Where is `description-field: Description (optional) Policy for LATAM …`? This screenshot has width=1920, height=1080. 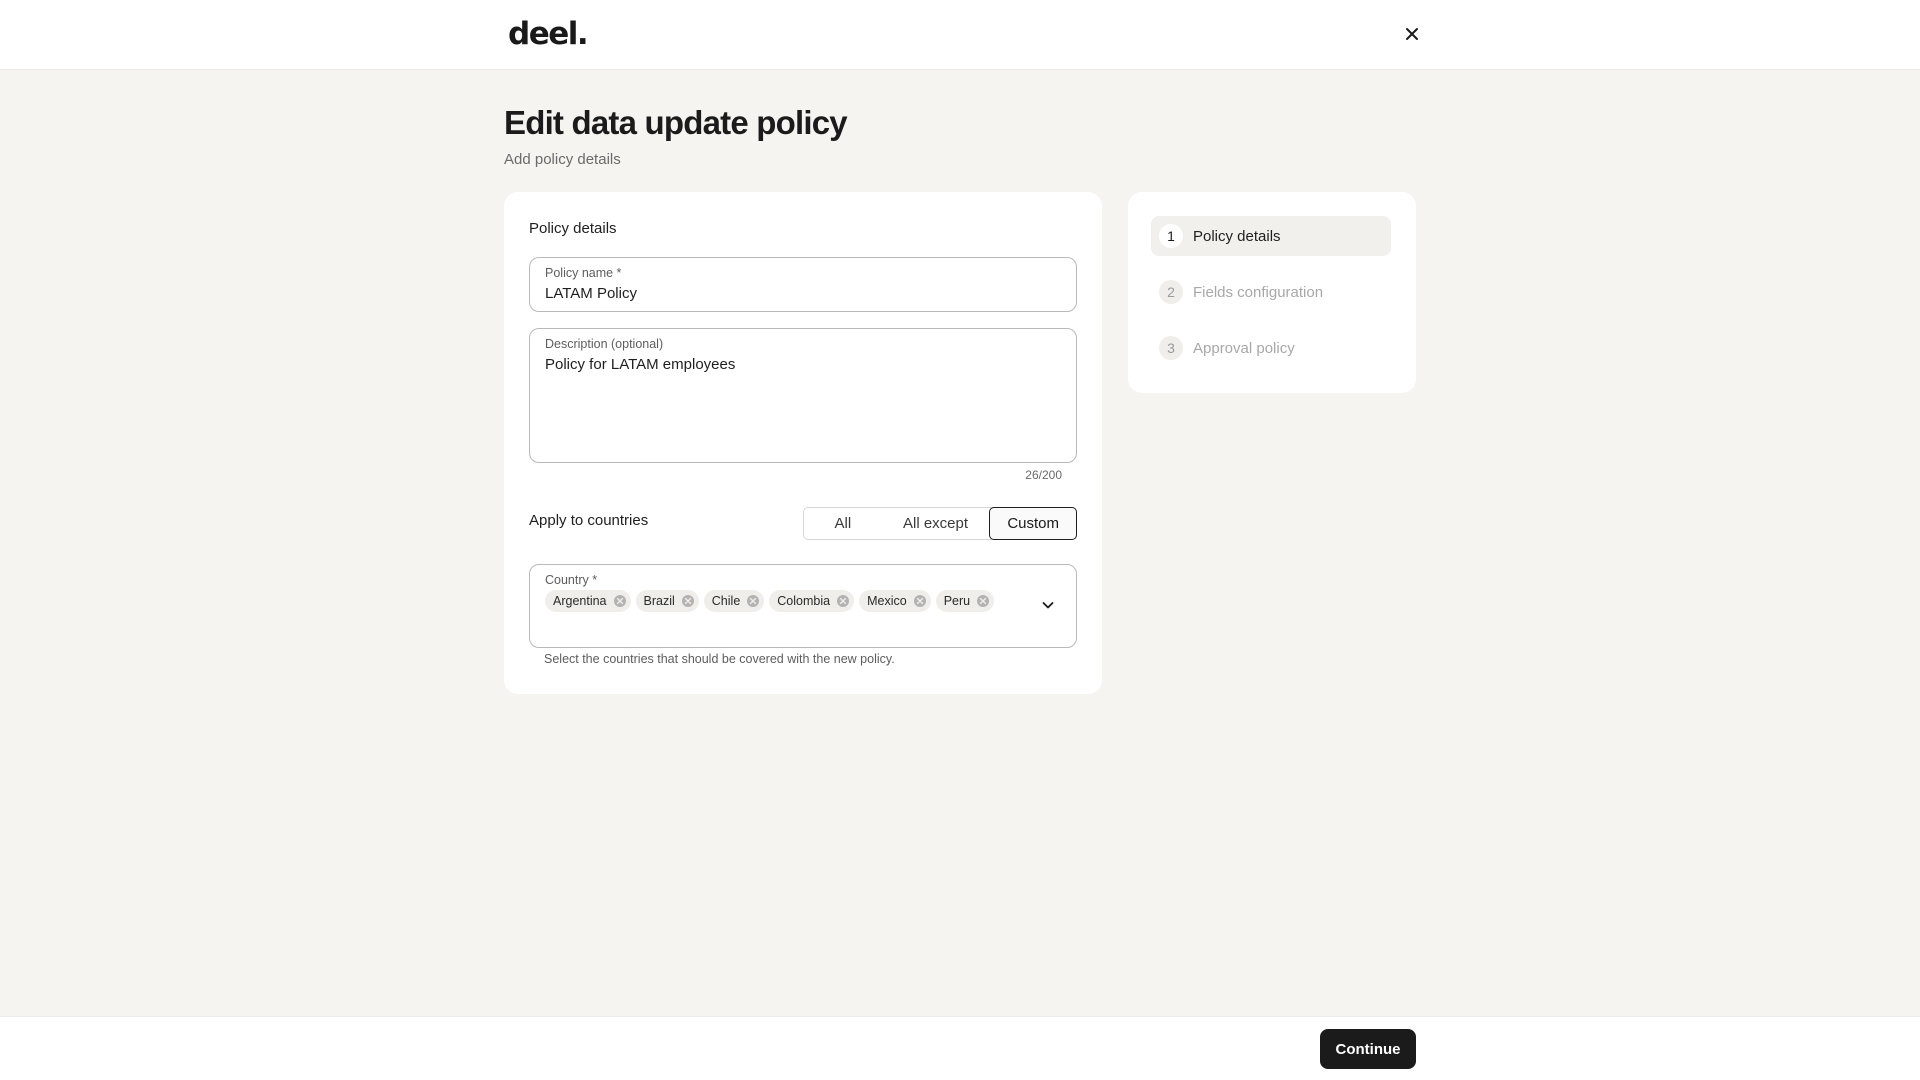 description-field: Description (optional) Policy for LATAM … is located at coordinates (803, 395).